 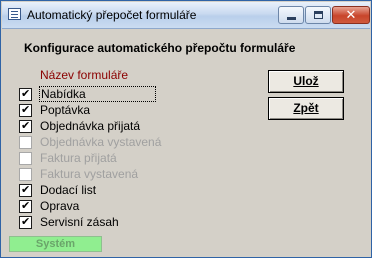 I want to click on form-item-row: ✔ Objednávka přijatá, so click(x=89, y=126).